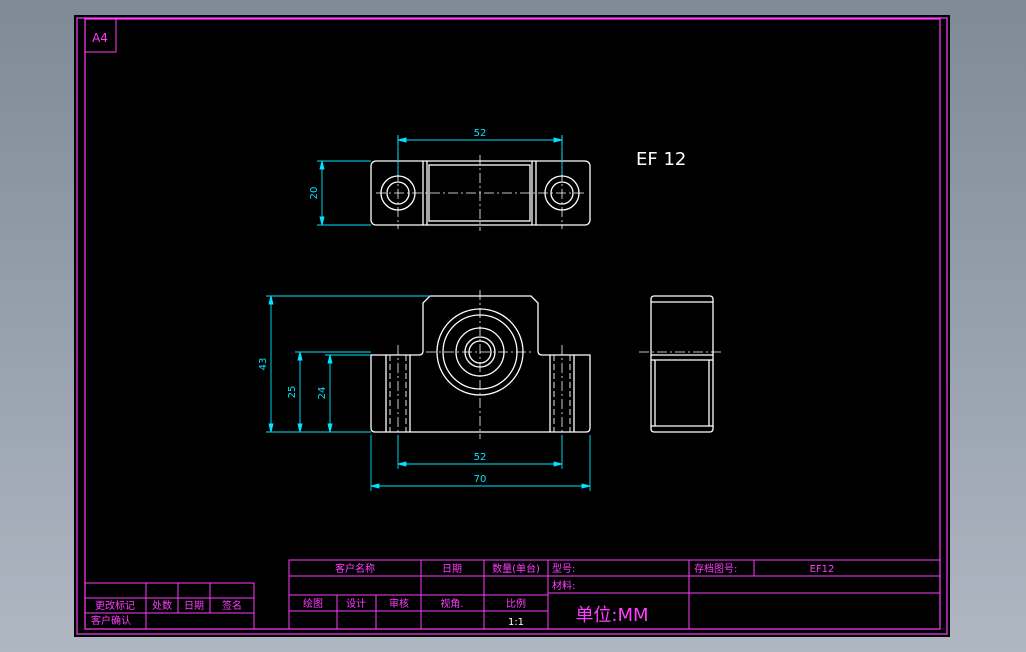 The width and height of the screenshot is (1026, 652). Describe the element at coordinates (232, 605) in the screenshot. I see `rev-signature: 签名` at that location.